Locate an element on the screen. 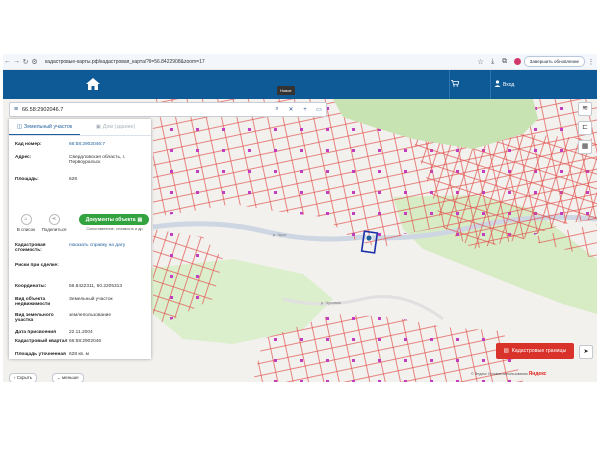 This screenshot has height=459, width=600. chevron-left-icon: ‹ is located at coordinates (15, 377).